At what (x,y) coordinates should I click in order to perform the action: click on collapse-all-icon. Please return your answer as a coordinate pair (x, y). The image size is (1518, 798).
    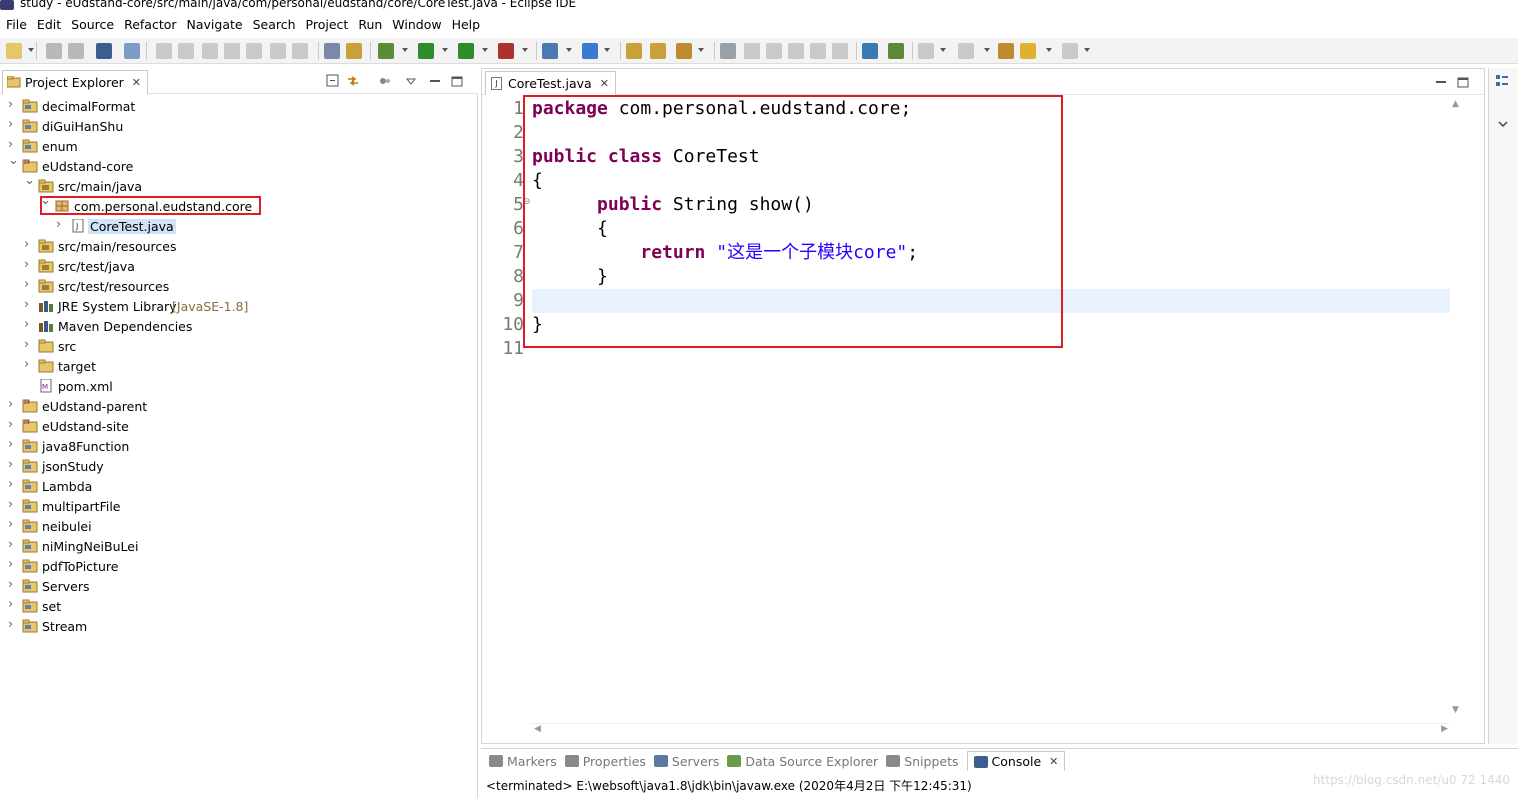
    Looking at the image, I should click on (333, 81).